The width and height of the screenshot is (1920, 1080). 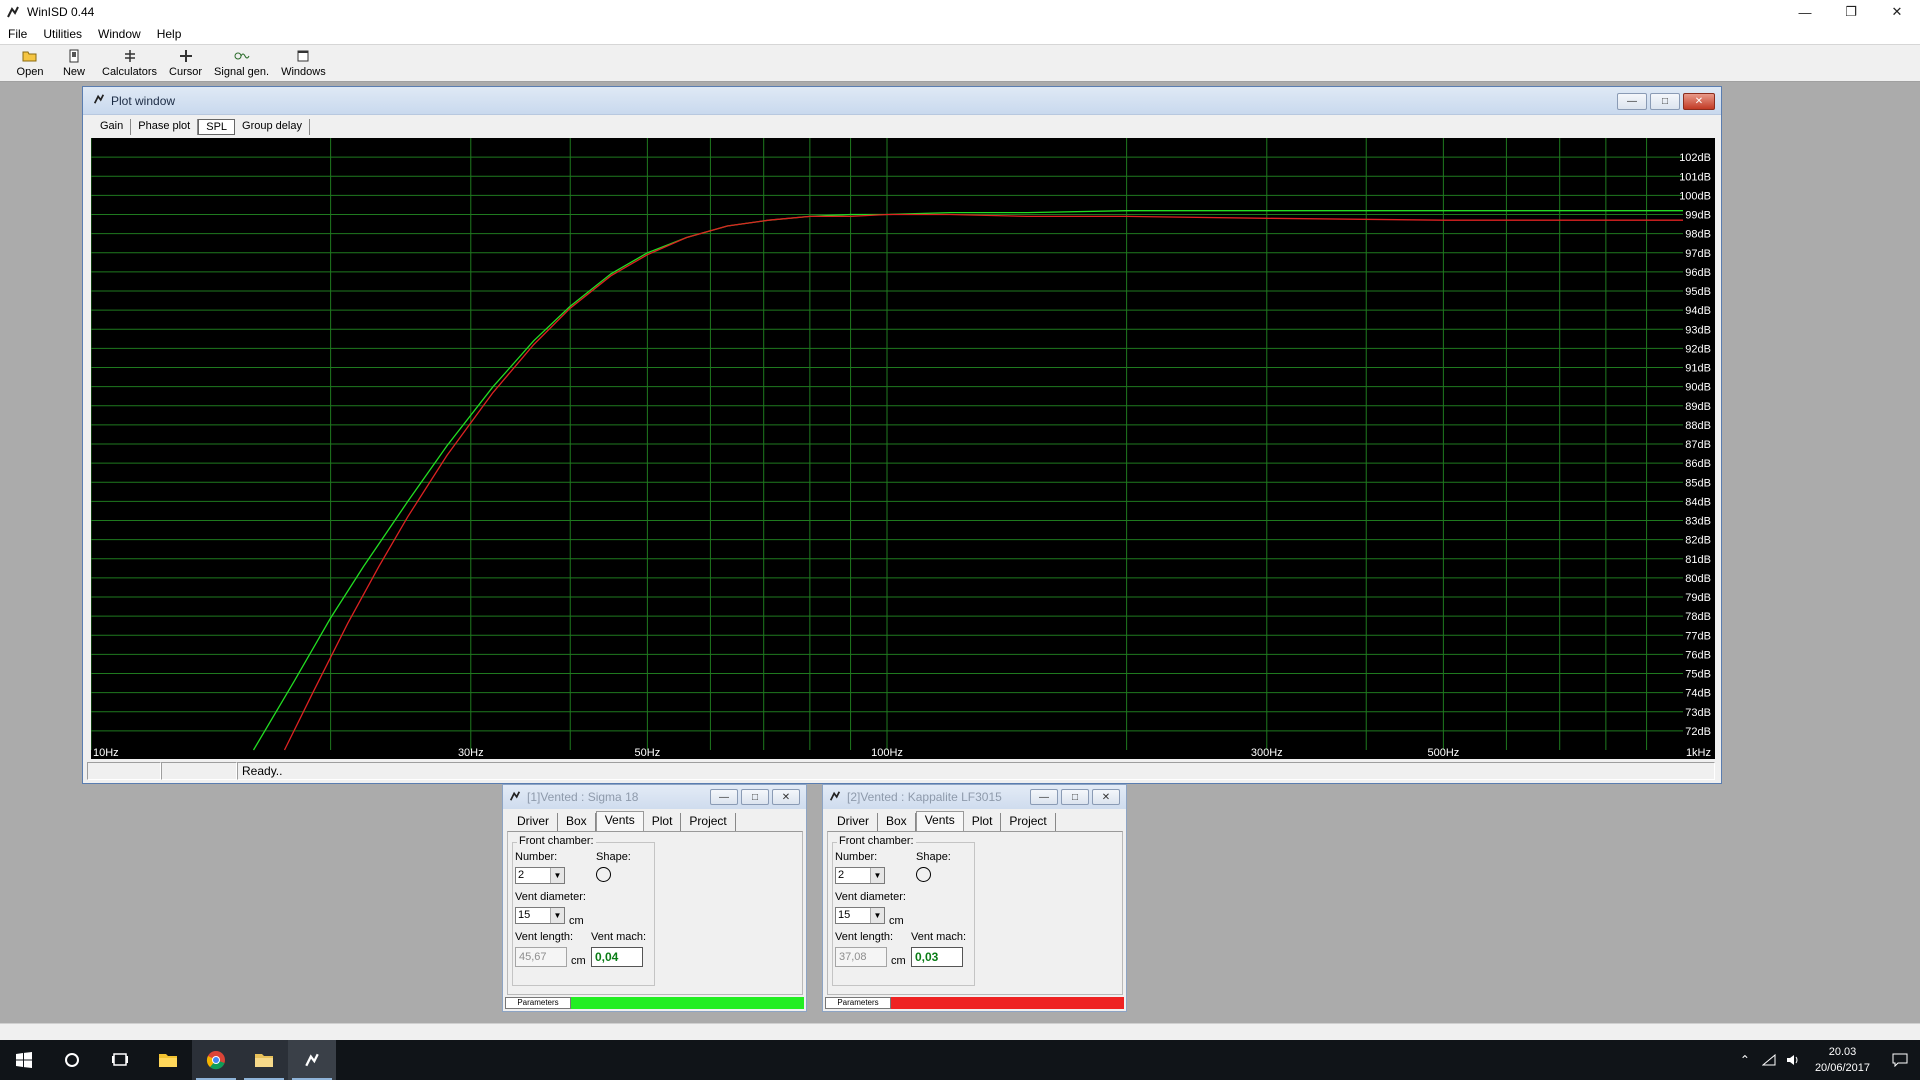 I want to click on y-tick-label: 95dB, so click(x=1698, y=292).